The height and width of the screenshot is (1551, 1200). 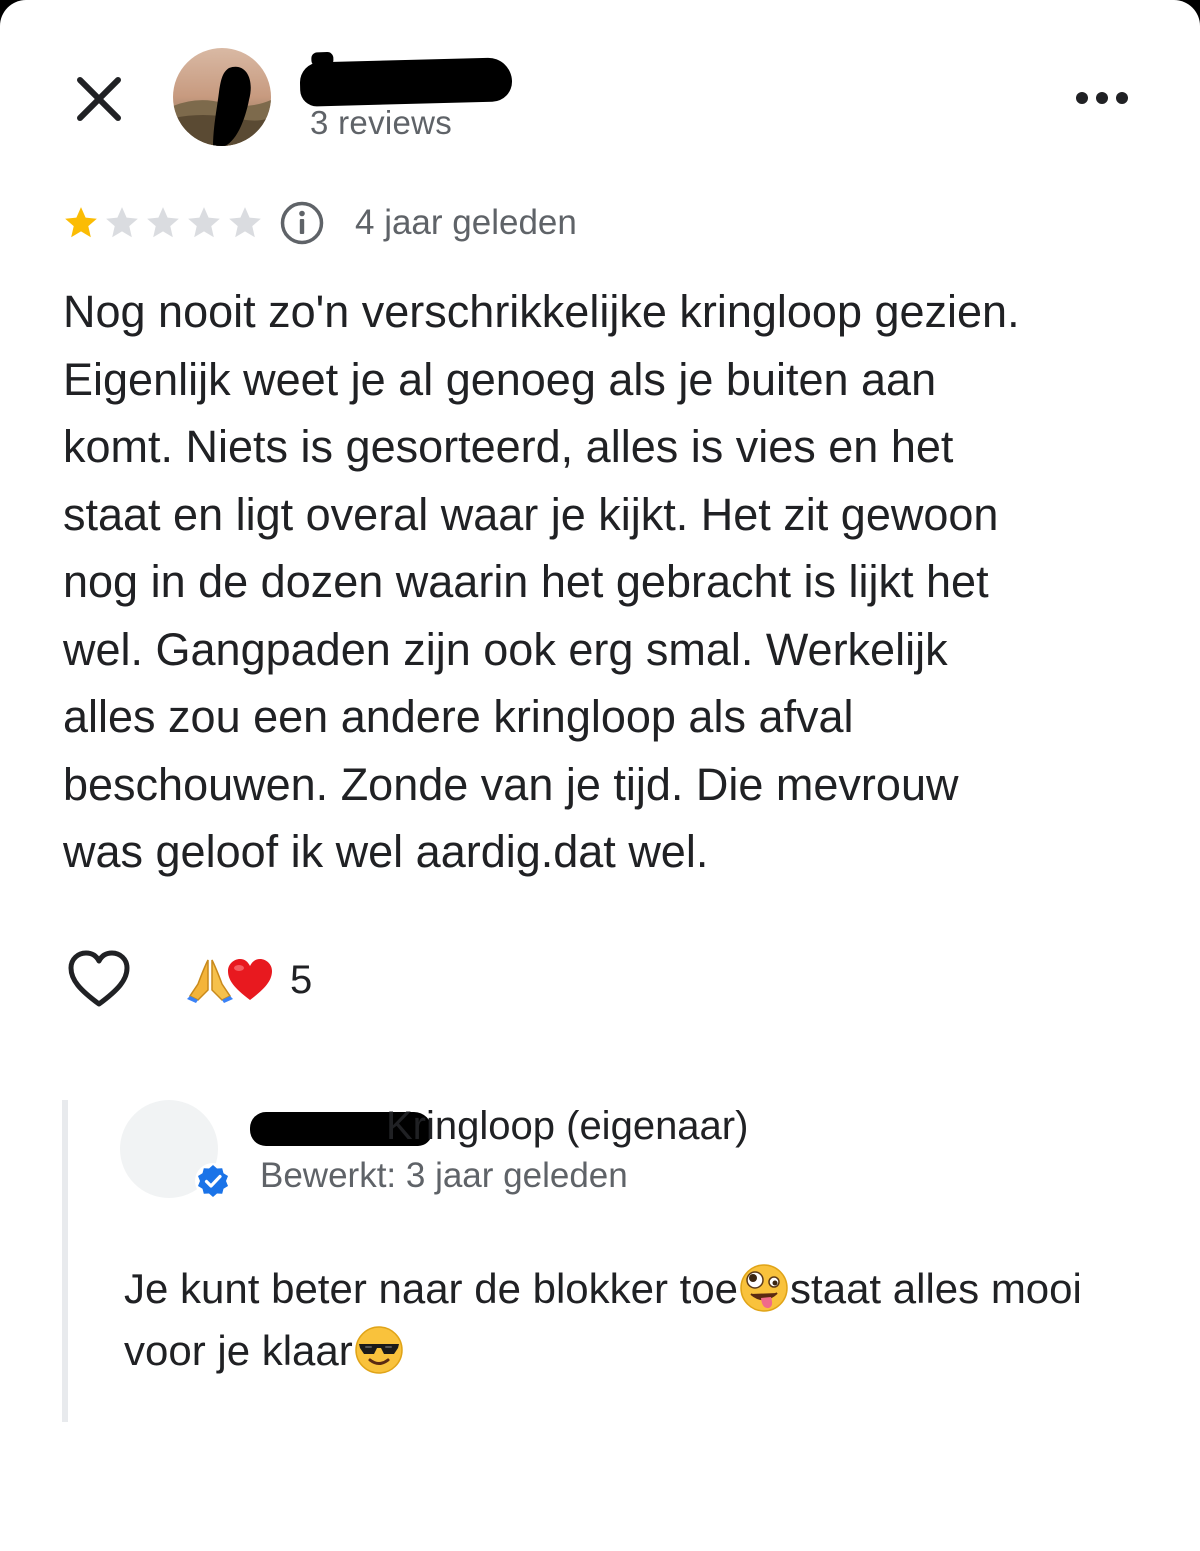 What do you see at coordinates (764, 1288) in the screenshot?
I see `zany-face-icon` at bounding box center [764, 1288].